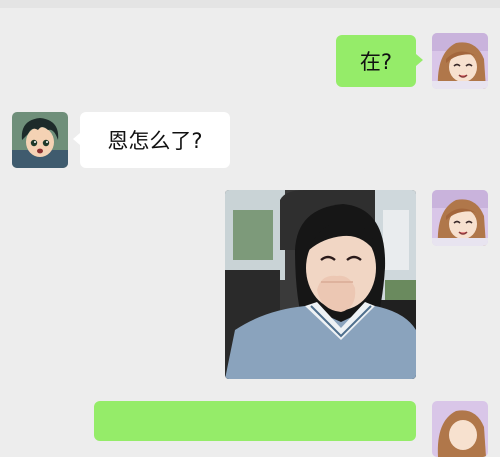 The height and width of the screenshot is (457, 500). I want to click on anime-boy-avatar-icon, so click(40, 140).